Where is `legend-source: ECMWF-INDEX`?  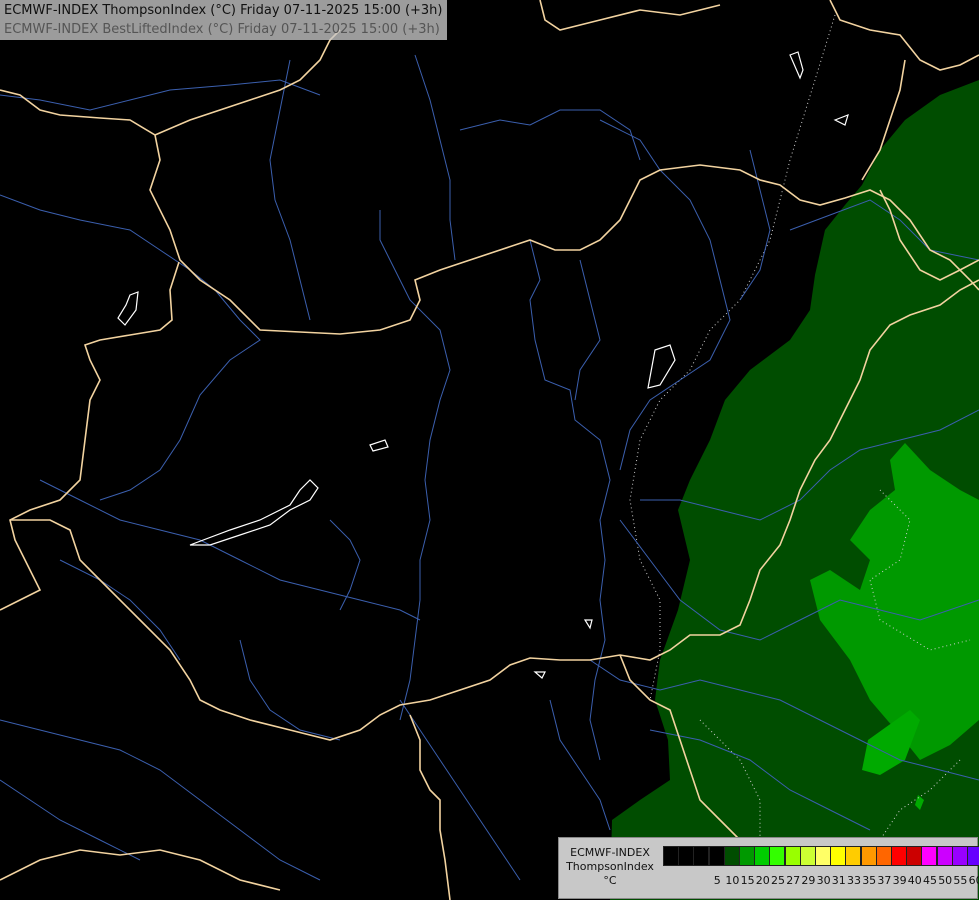 legend-source: ECMWF-INDEX is located at coordinates (610, 852).